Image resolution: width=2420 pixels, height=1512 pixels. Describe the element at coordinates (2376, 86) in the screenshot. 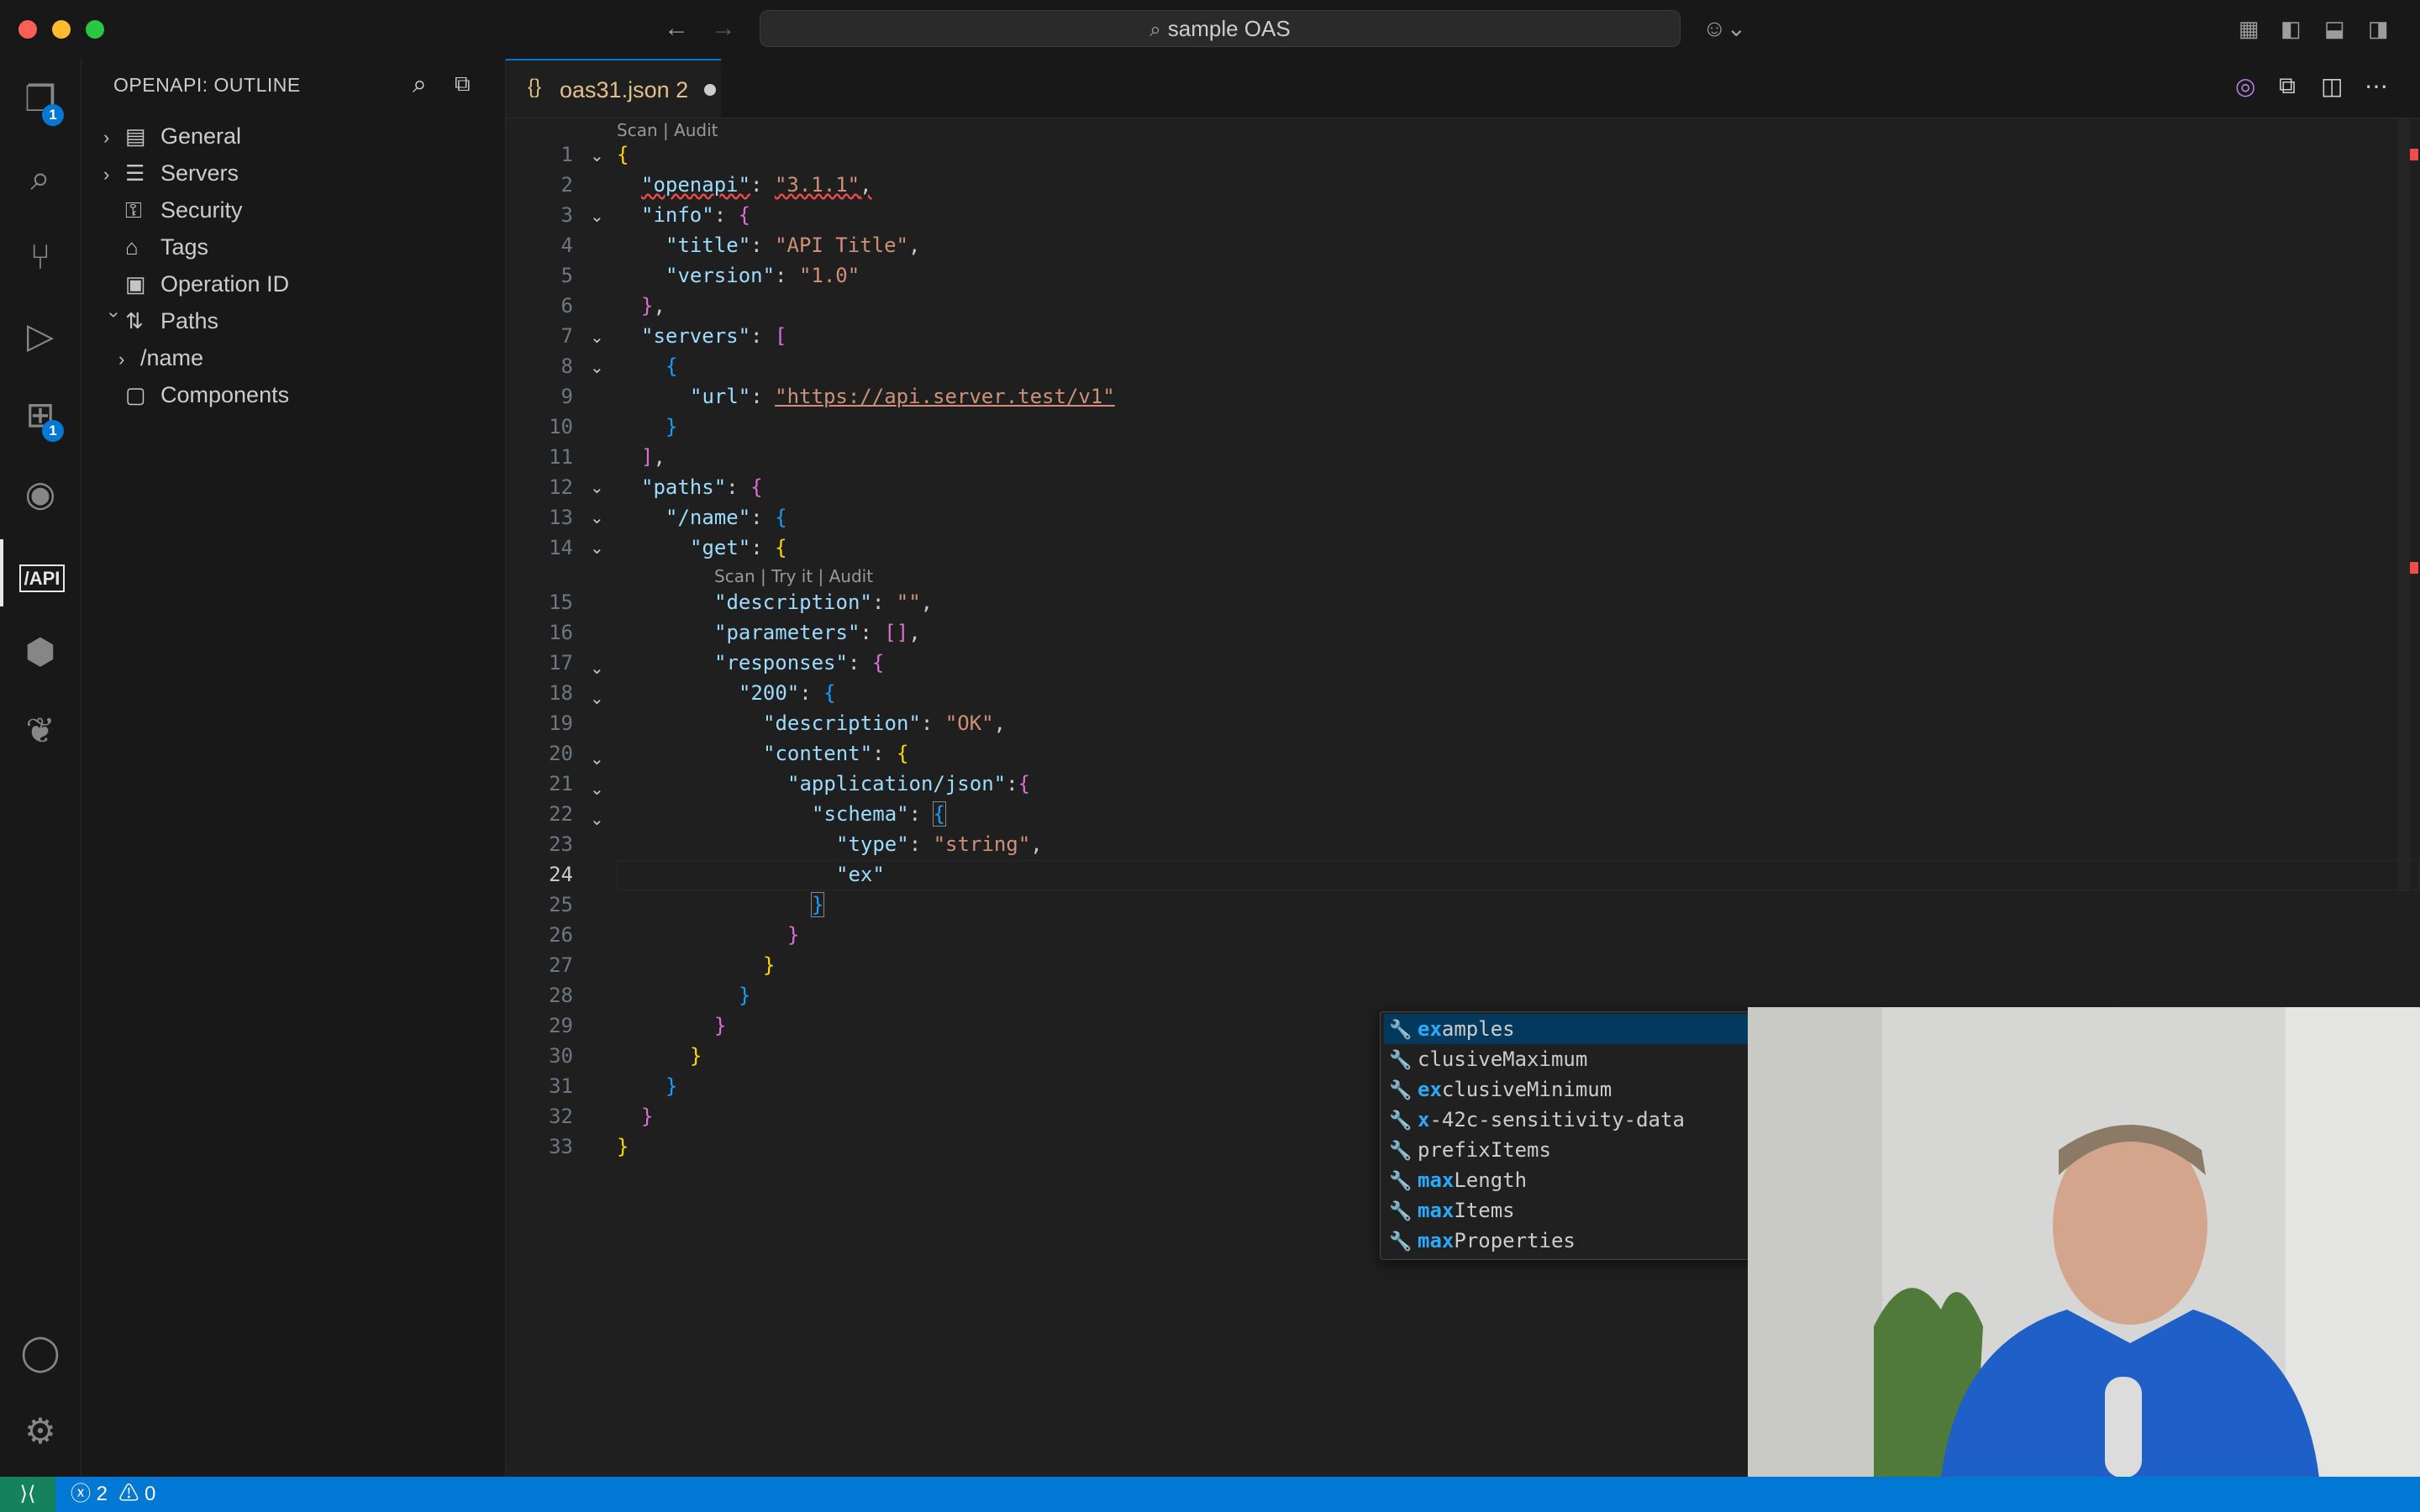

I see `more-actions-icon: ⋯` at that location.